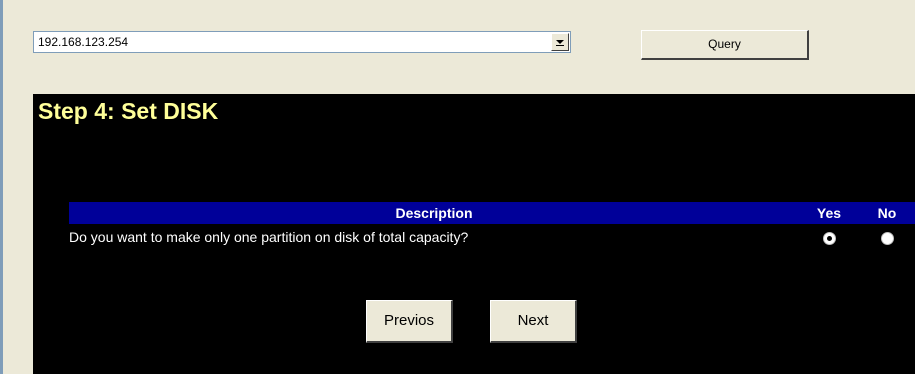 The height and width of the screenshot is (374, 915). What do you see at coordinates (302, 42) in the screenshot?
I see `host-select: 192.168.123.254` at bounding box center [302, 42].